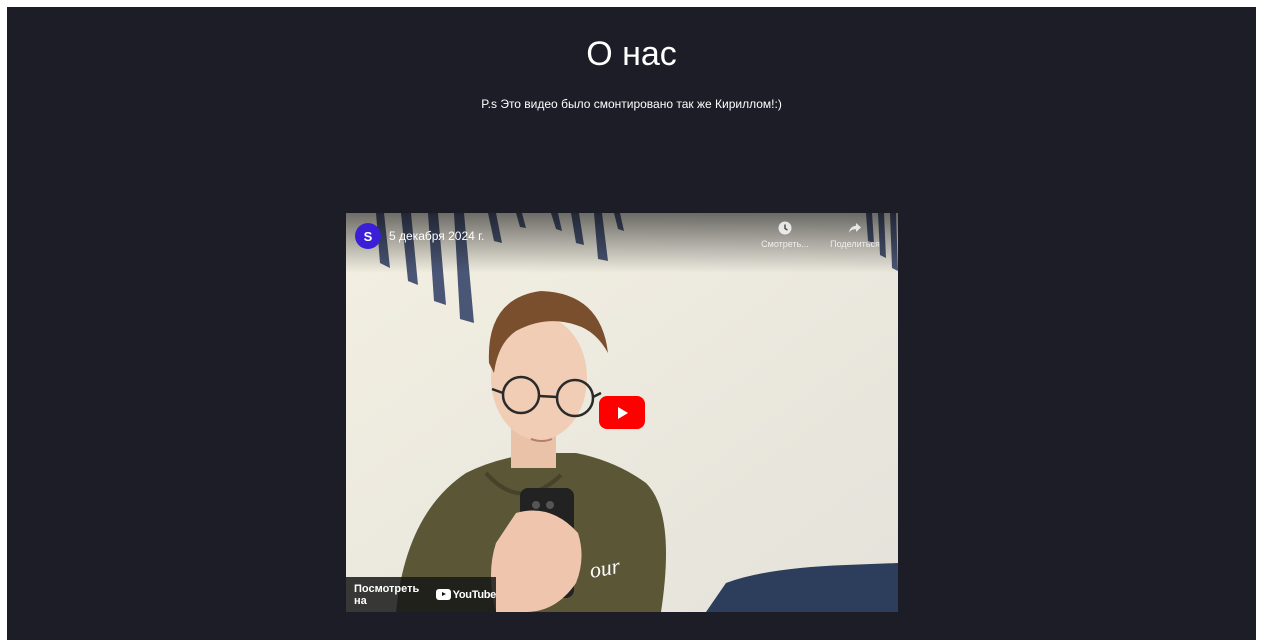 Image resolution: width=1261 pixels, height=640 pixels. What do you see at coordinates (631, 54) in the screenshot?
I see `page-title: О нас` at bounding box center [631, 54].